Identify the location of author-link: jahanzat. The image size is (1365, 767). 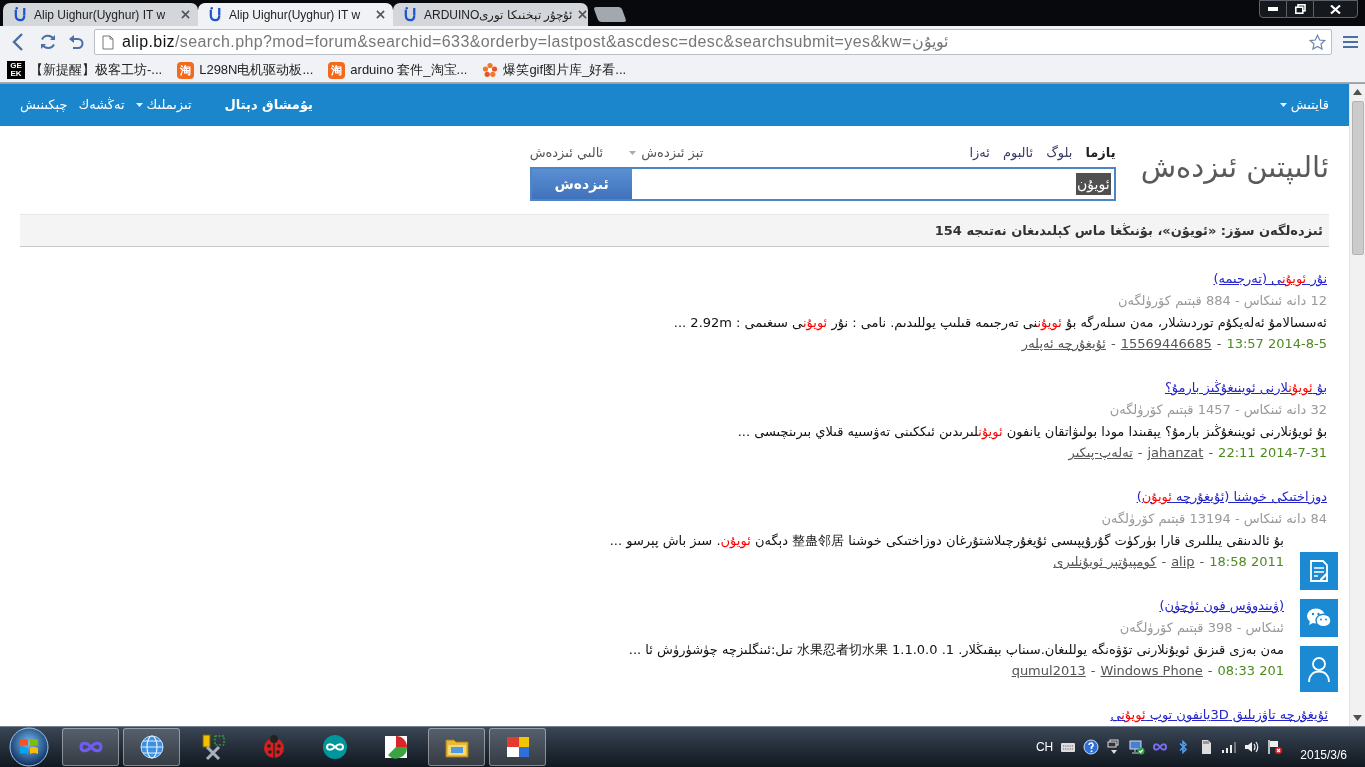
(1175, 452).